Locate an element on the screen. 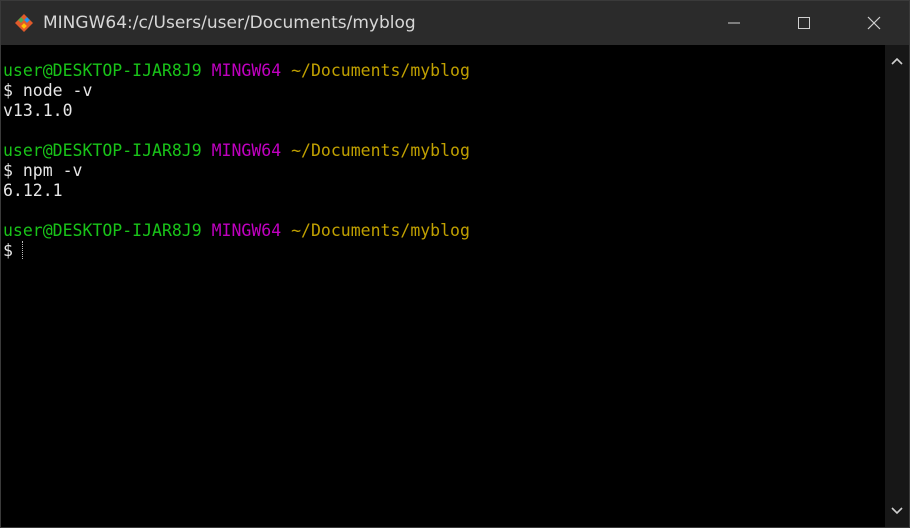  input-line: $ is located at coordinates (443, 251).